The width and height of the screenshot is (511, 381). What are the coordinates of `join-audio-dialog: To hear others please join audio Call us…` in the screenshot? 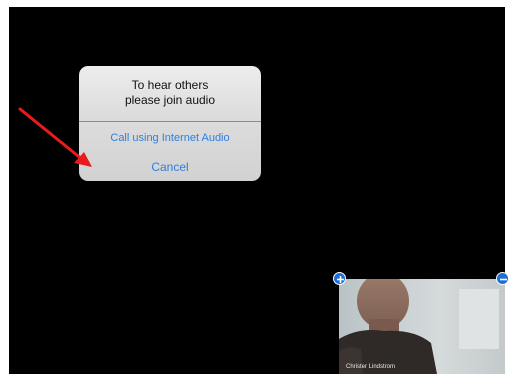 It's located at (170, 123).